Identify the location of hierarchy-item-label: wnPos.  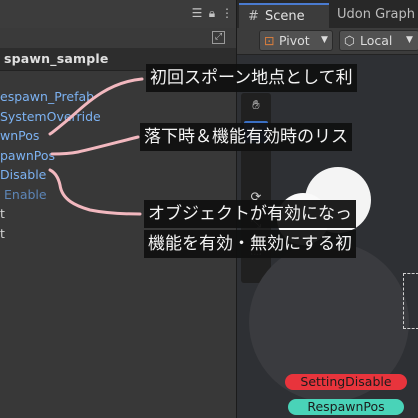
(20, 135).